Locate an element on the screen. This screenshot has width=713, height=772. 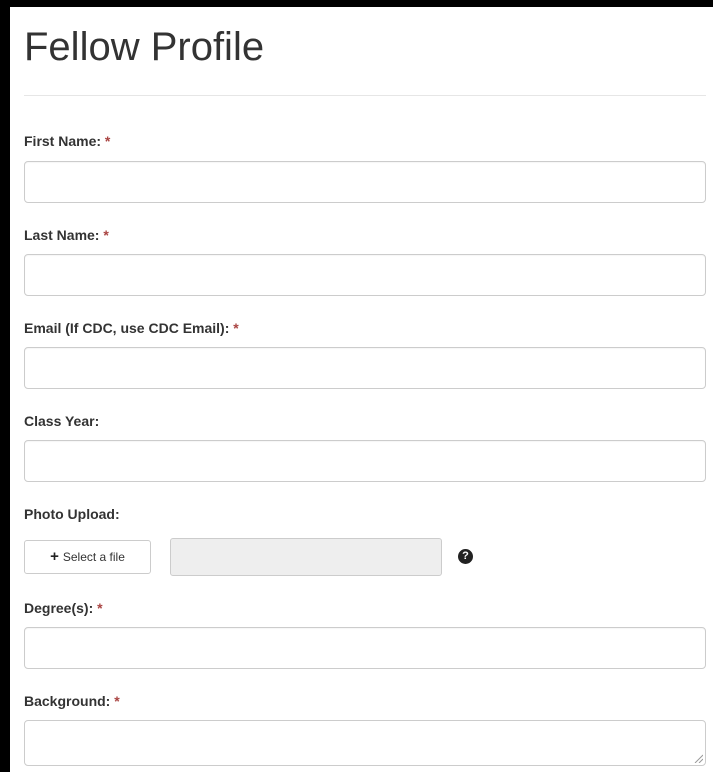
email-label-text: Email (If CDC, use CDC Email): is located at coordinates (127, 328).